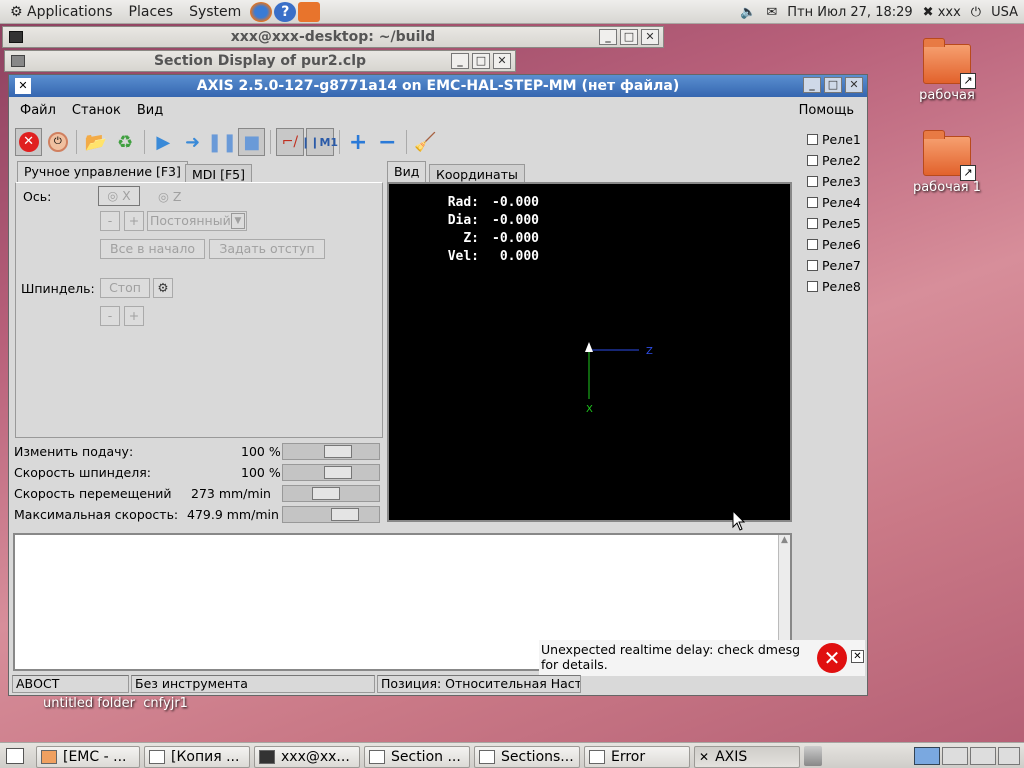 This screenshot has width=1024, height=768. Describe the element at coordinates (747, 757) in the screenshot. I see `taskbar-item-axis: ✕ AXIS` at that location.